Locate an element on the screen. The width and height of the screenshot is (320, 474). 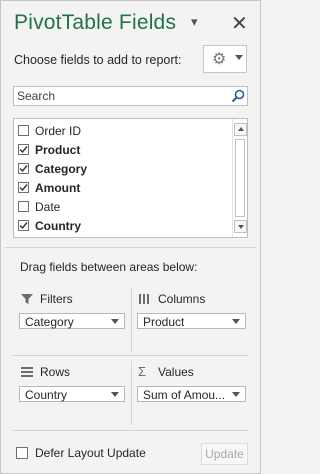
columns-area-title: Columns is located at coordinates (182, 299).